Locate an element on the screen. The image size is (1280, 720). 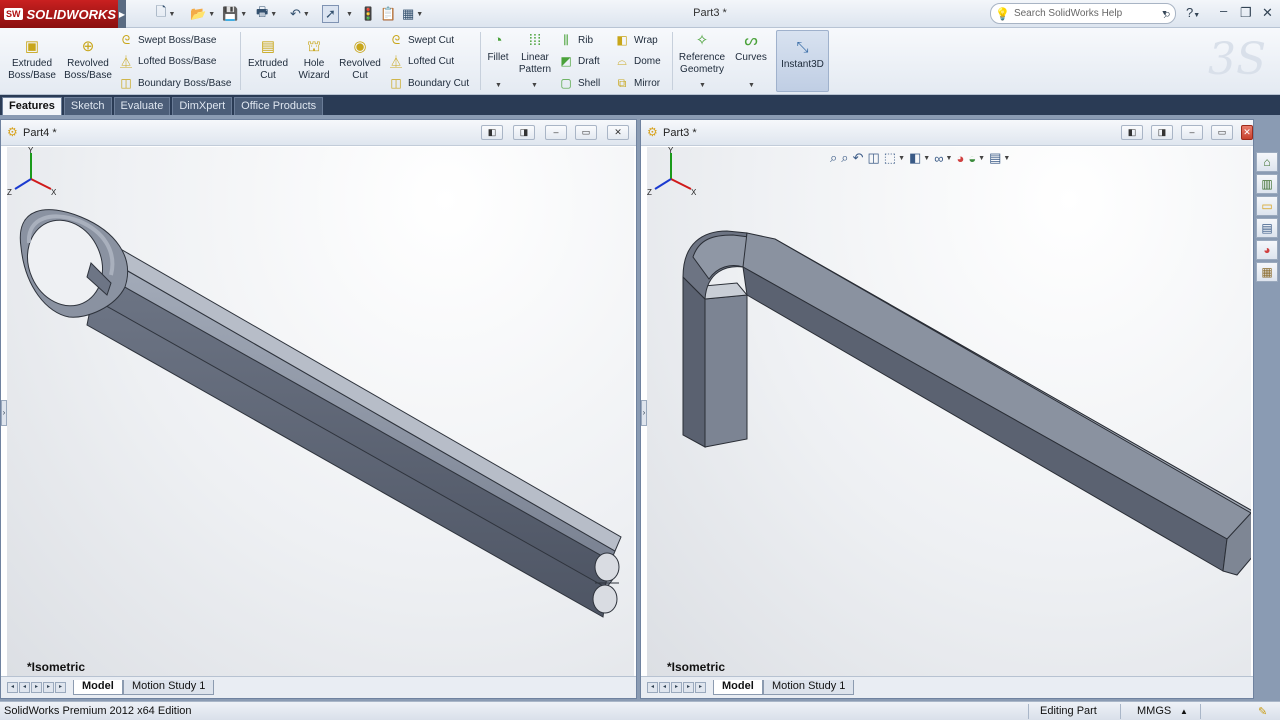
lofted-boss-button: ⏅ Lofted Boss/Base is located at coordinates (167, 61).